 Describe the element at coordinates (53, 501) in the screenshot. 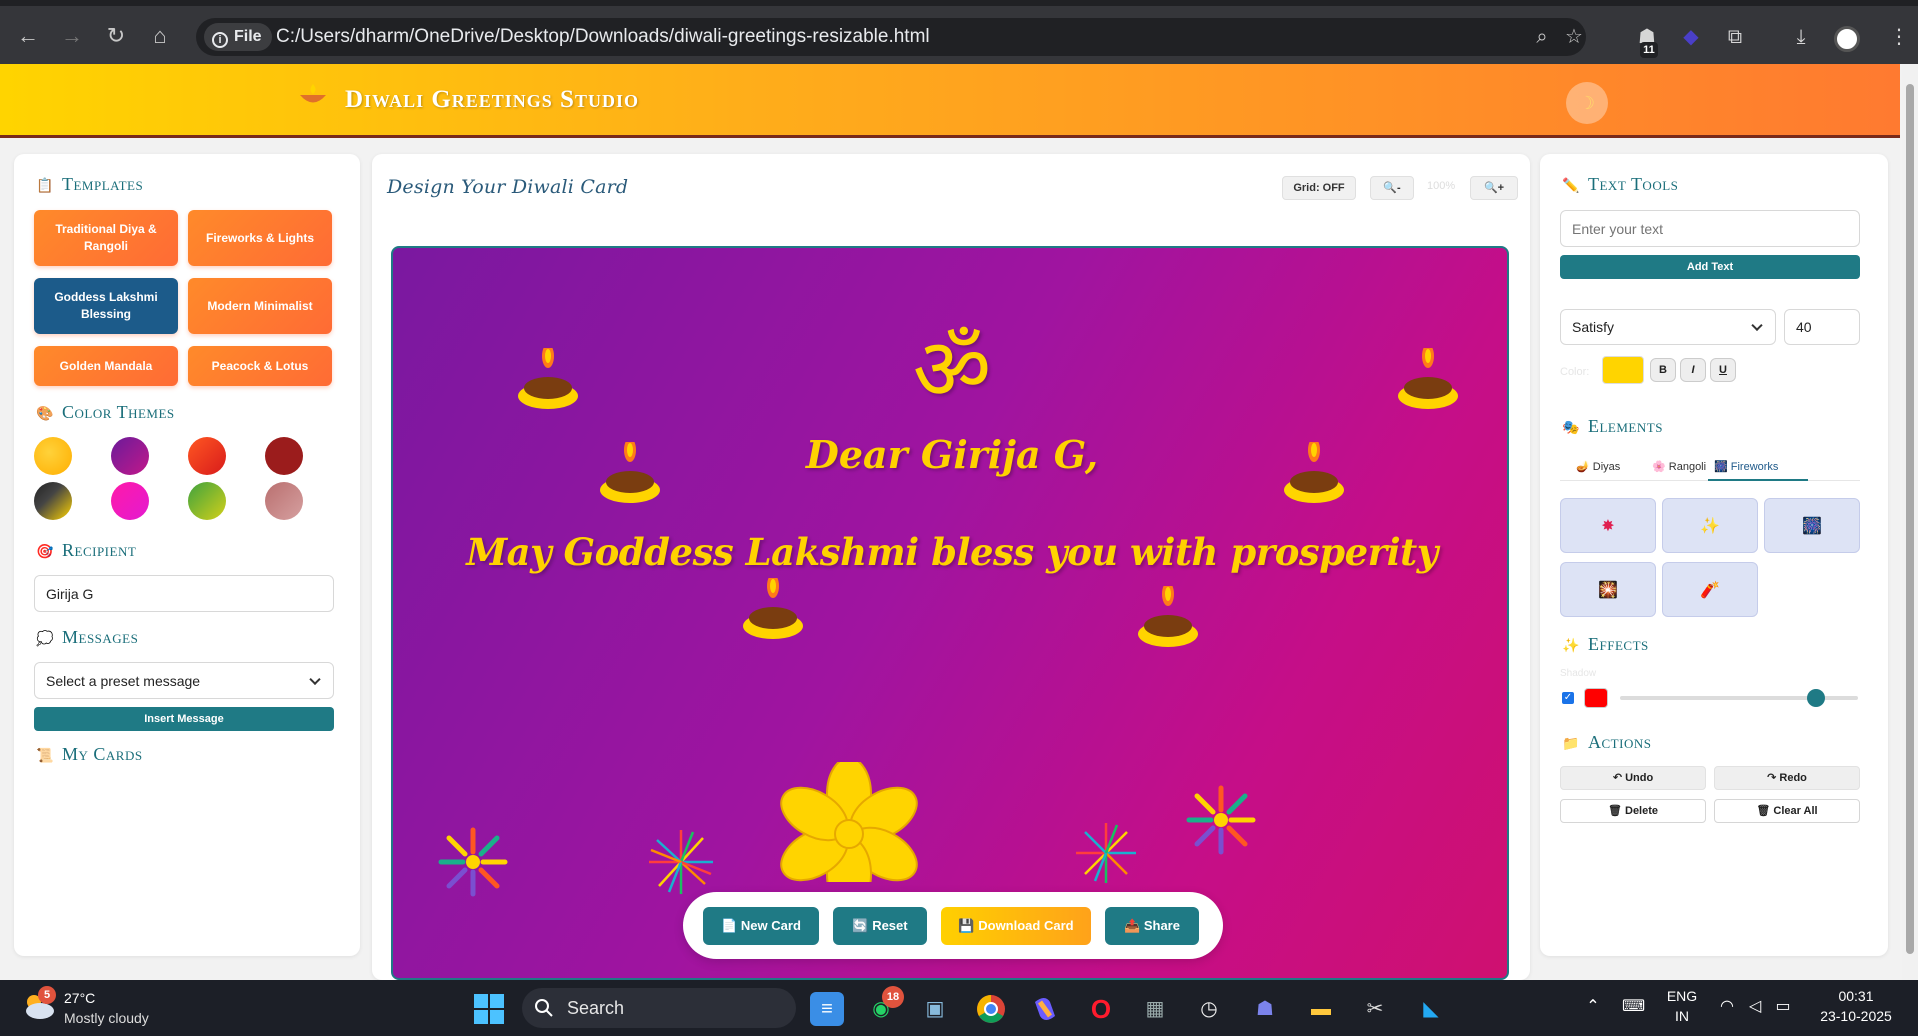

I see `theme-swatch-black-gold` at that location.